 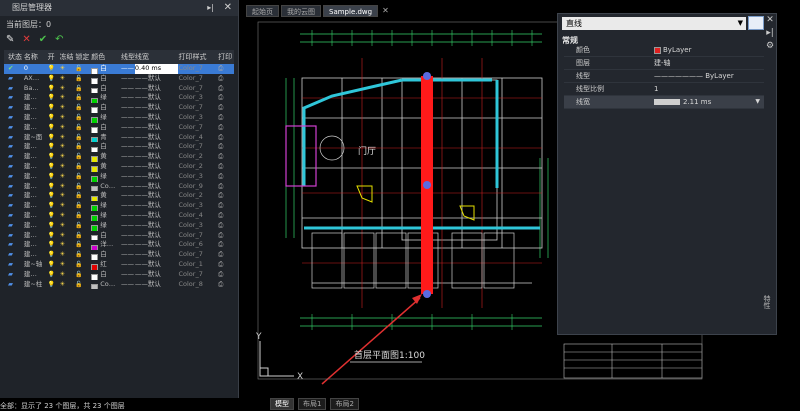 What do you see at coordinates (757, 102) in the screenshot?
I see `chevron-down-icon: ▼` at bounding box center [757, 102].